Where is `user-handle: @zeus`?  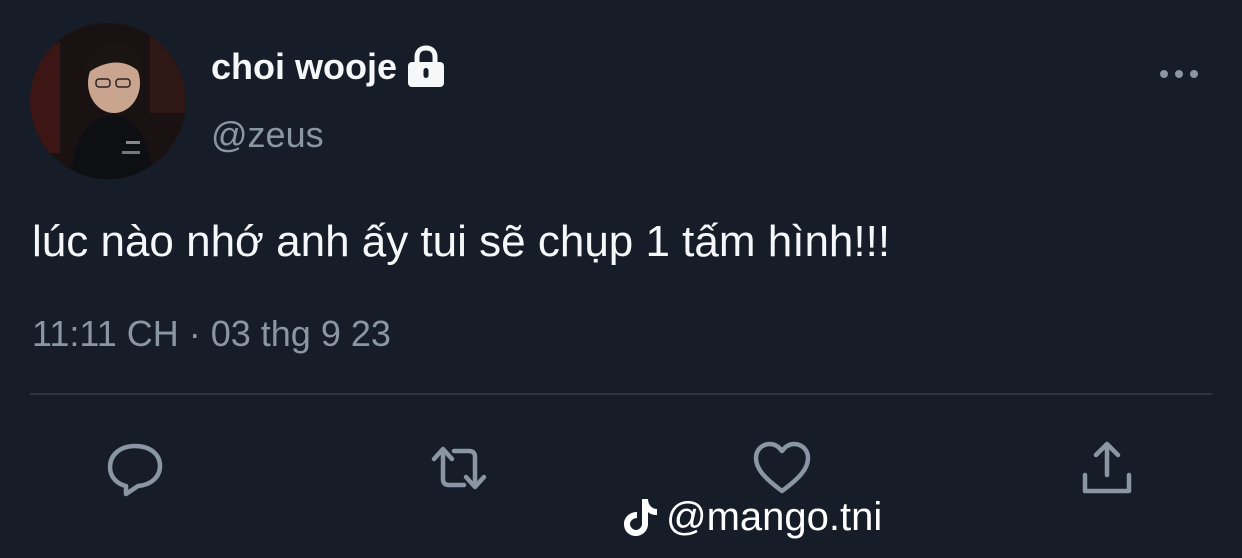 user-handle: @zeus is located at coordinates (267, 135).